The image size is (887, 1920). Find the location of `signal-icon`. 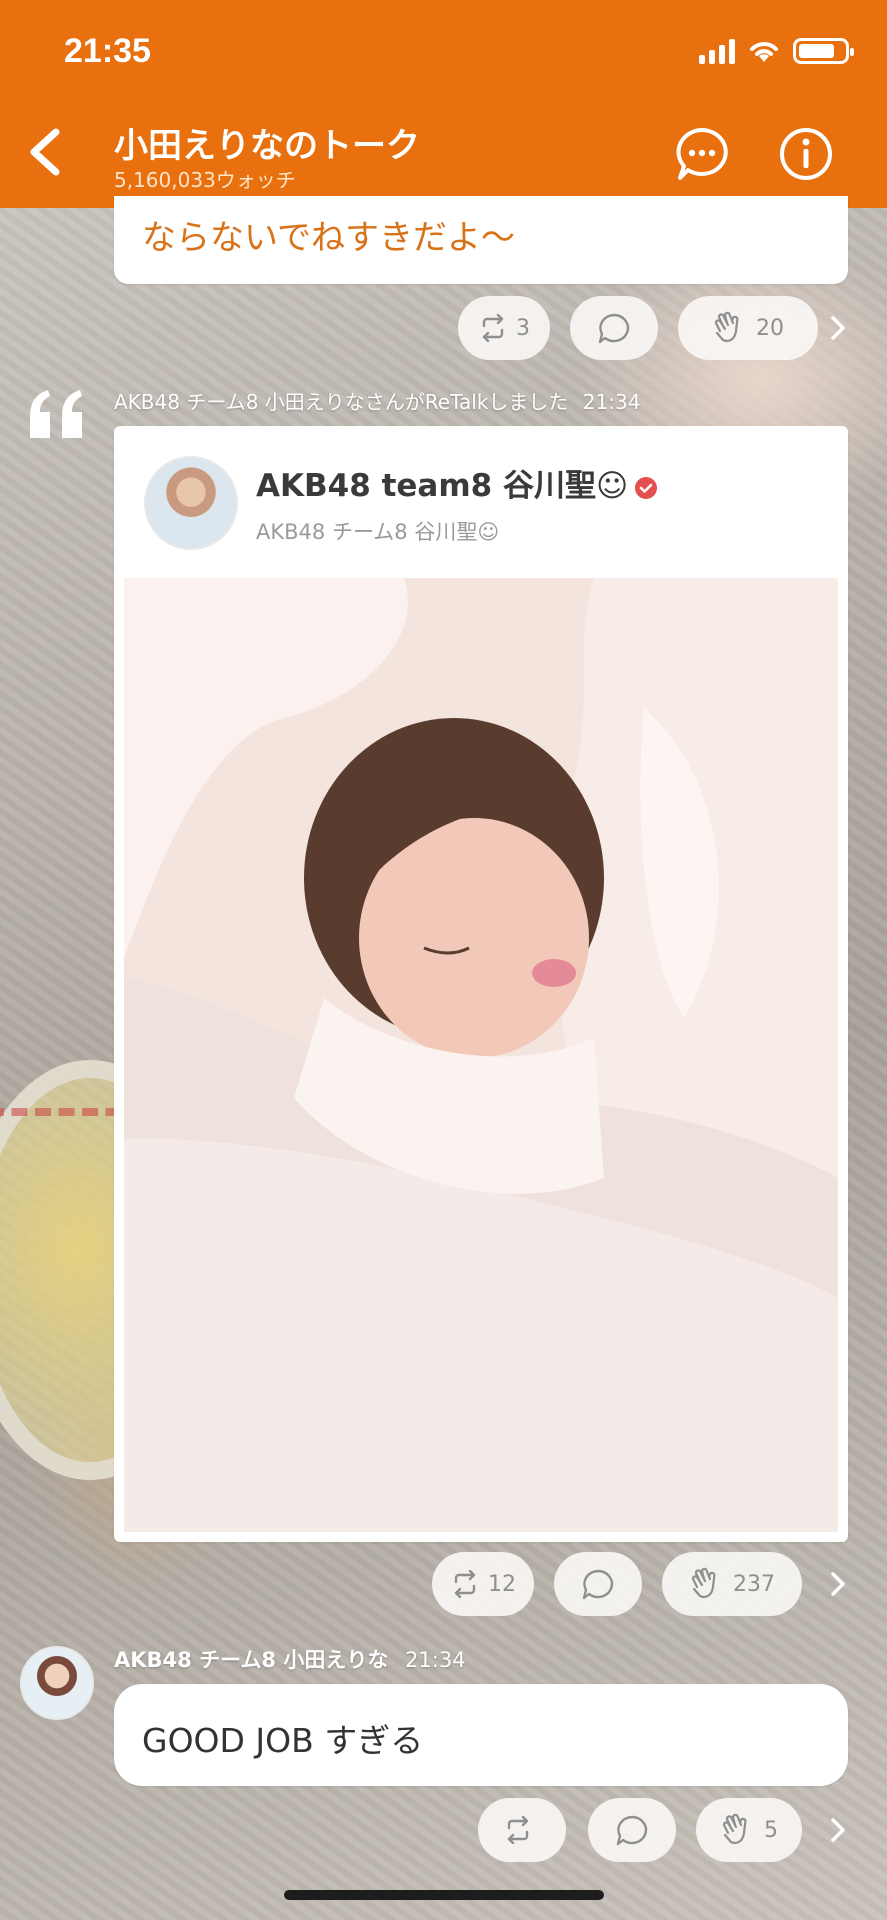

signal-icon is located at coordinates (717, 51).